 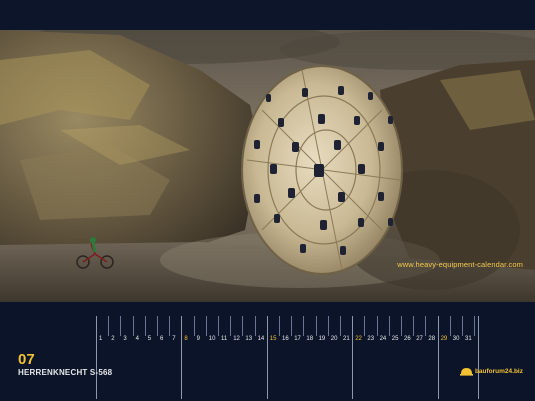 What do you see at coordinates (456, 339) in the screenshot?
I see `day-number: 30` at bounding box center [456, 339].